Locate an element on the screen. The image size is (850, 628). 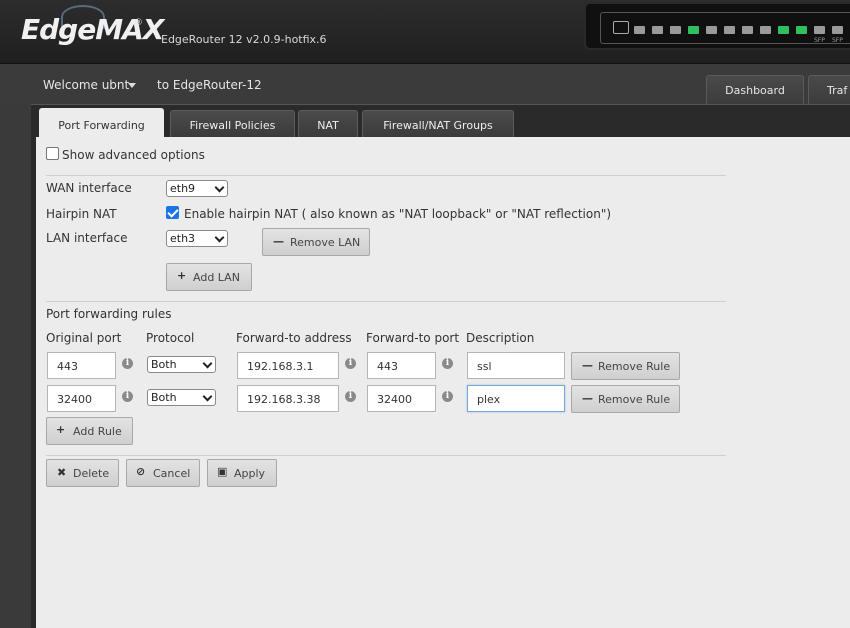
router-name: to EdgeRouter-12 is located at coordinates (209, 85).